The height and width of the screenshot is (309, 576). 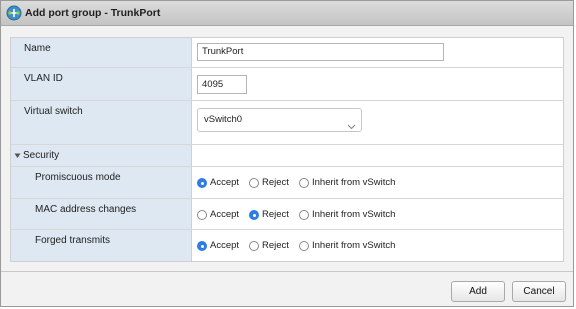 I want to click on forged-transmits-label: Forged transmits, so click(x=73, y=240).